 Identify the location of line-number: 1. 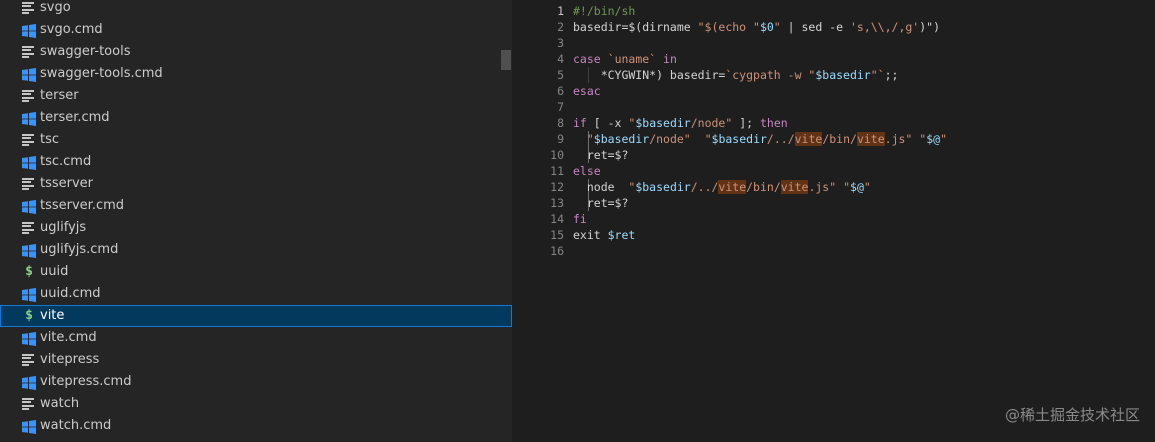
(560, 11).